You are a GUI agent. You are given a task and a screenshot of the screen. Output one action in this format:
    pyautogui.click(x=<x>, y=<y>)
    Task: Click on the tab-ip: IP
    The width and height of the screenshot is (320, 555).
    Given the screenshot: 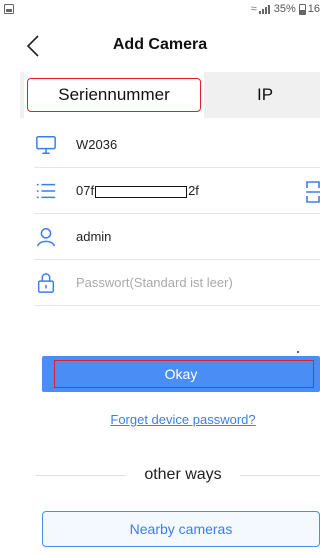 What is the action you would take?
    pyautogui.click(x=265, y=95)
    